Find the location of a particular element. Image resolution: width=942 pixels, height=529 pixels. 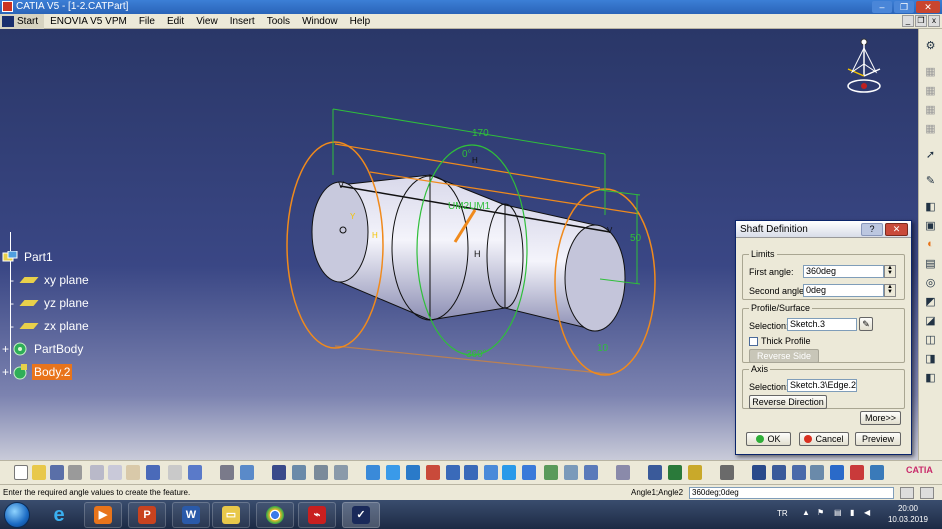

tree-item-xy-plane: - xy plane is located at coordinates (46, 279).